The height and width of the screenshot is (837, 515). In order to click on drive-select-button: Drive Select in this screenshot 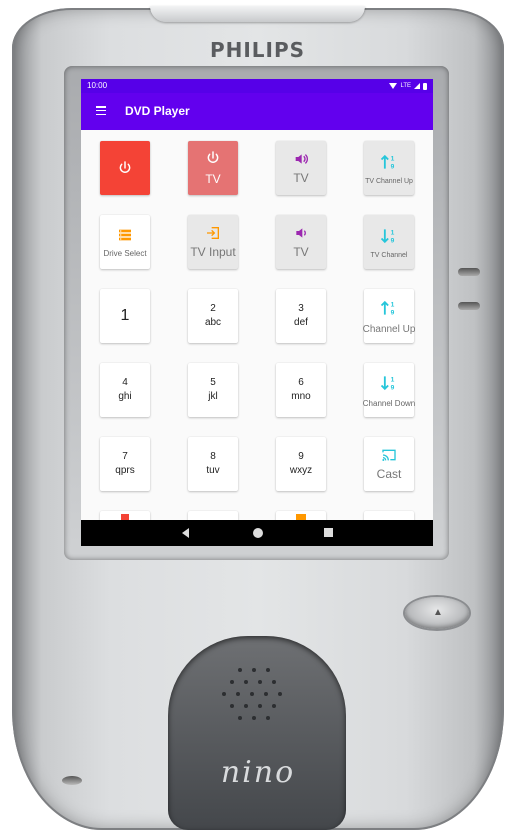, I will do `click(125, 242)`.